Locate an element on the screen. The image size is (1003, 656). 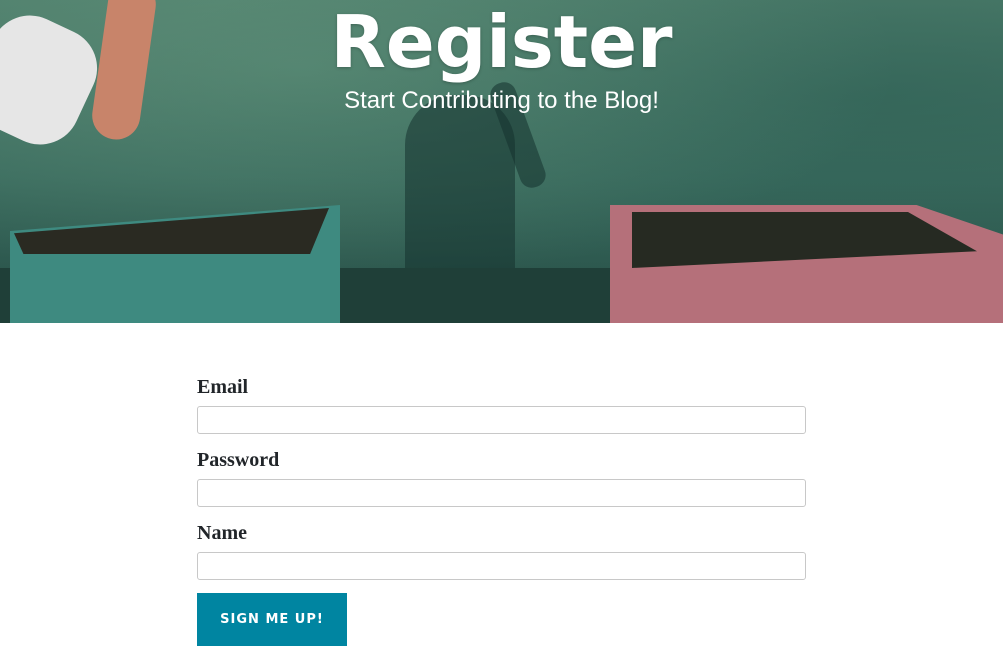
name-field is located at coordinates (501, 566).